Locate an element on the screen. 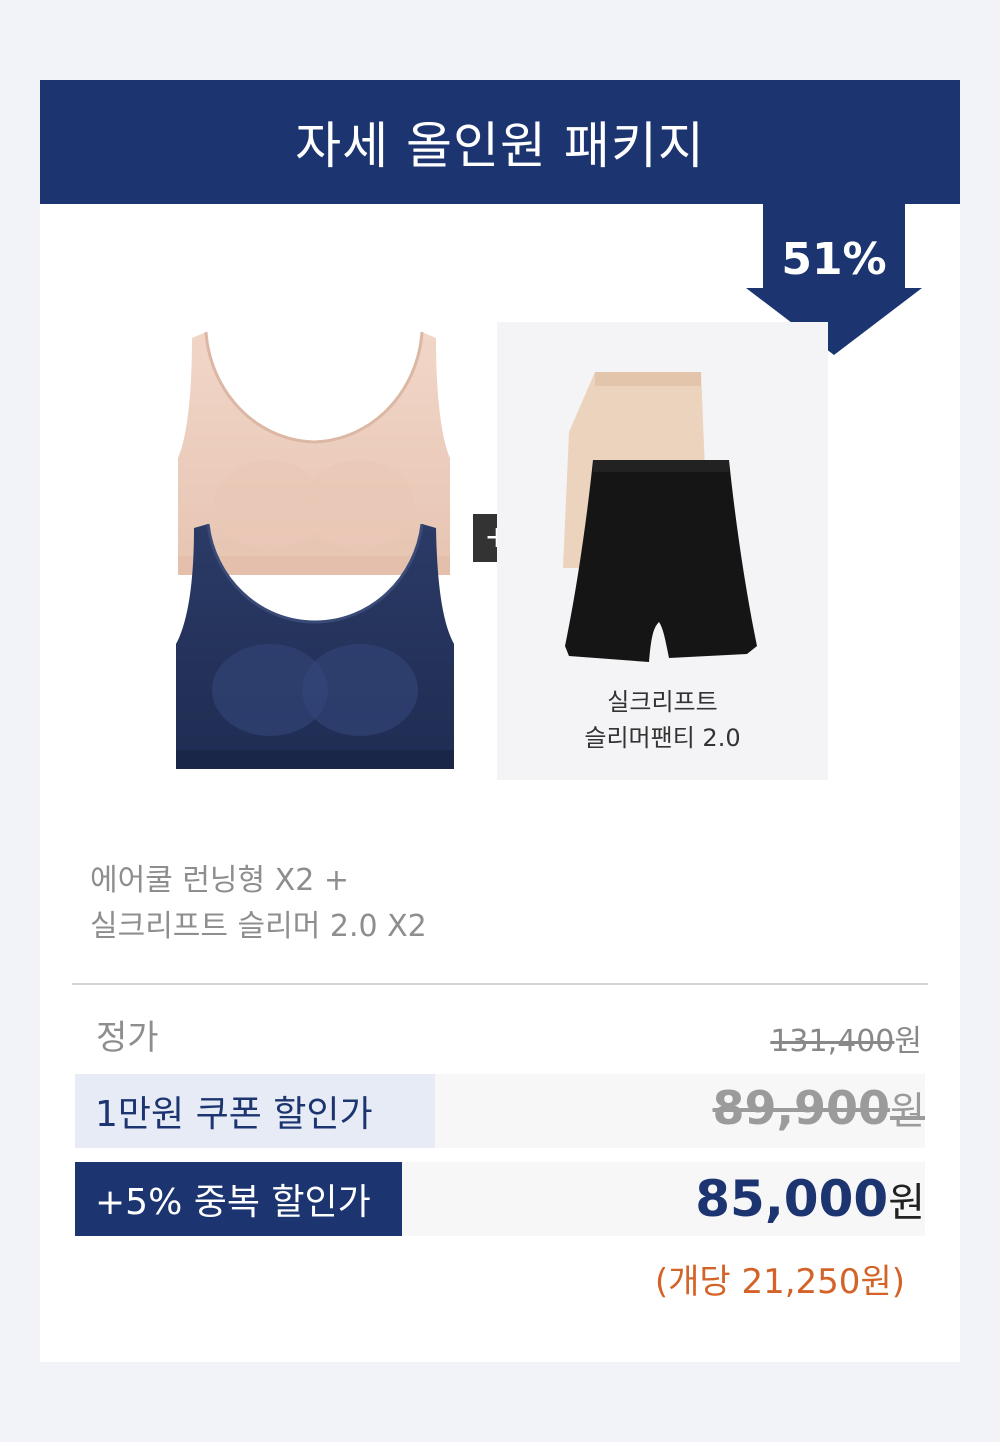 The width and height of the screenshot is (1000, 1442). package-title: 자세 올인원 패키지 is located at coordinates (500, 142).